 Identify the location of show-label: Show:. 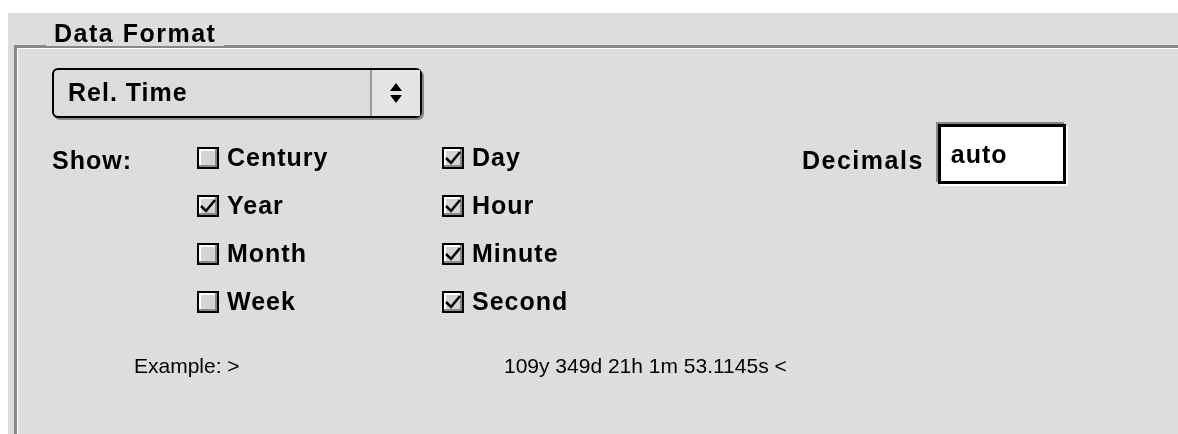
(92, 160).